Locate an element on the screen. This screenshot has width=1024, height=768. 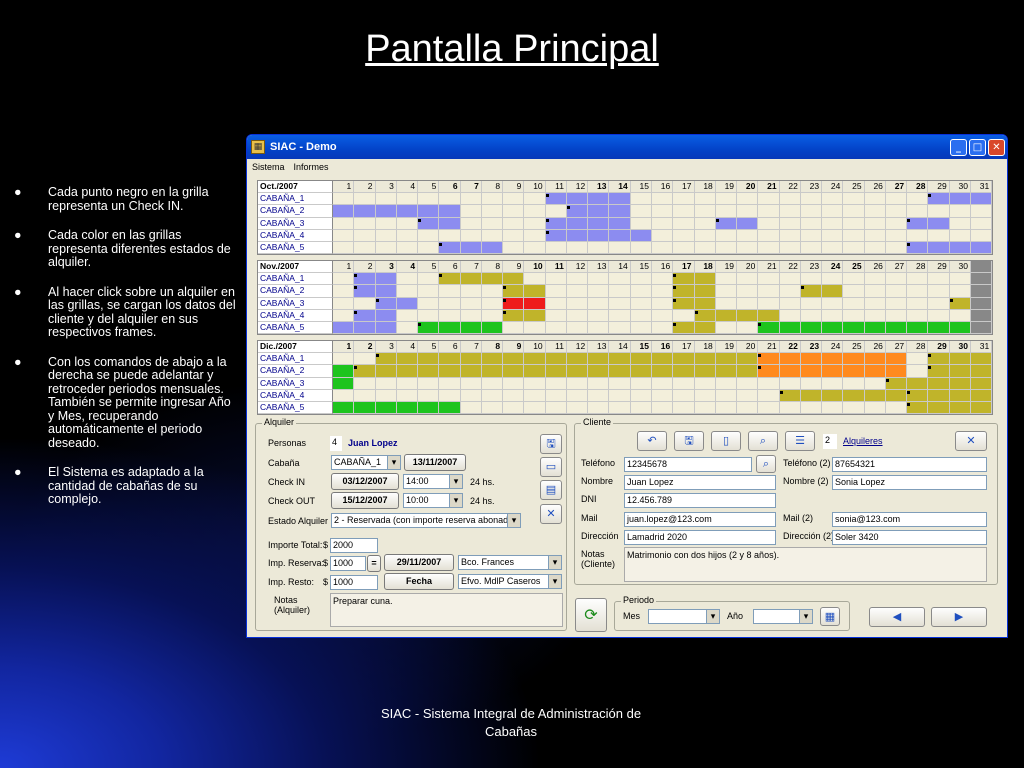
undo-icon: ↶ is located at coordinates (652, 441).